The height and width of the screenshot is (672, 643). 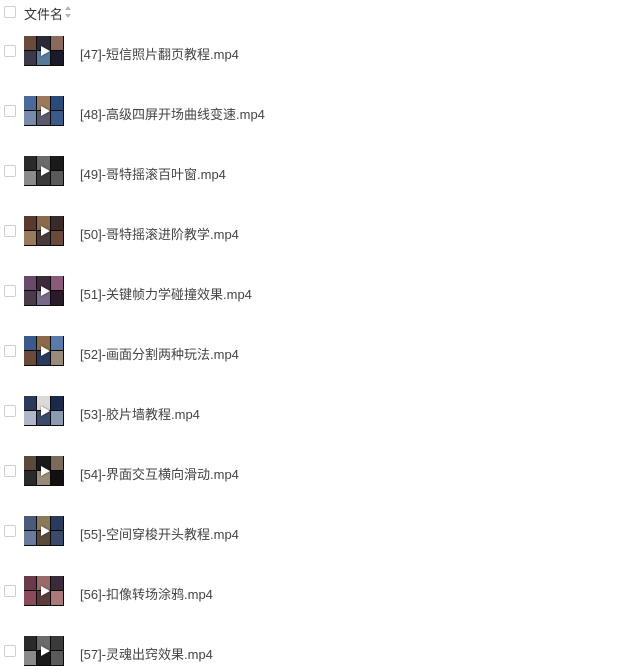 What do you see at coordinates (159, 233) in the screenshot?
I see `file-name: [50]-哥特摇滚进阶教学.mp4` at bounding box center [159, 233].